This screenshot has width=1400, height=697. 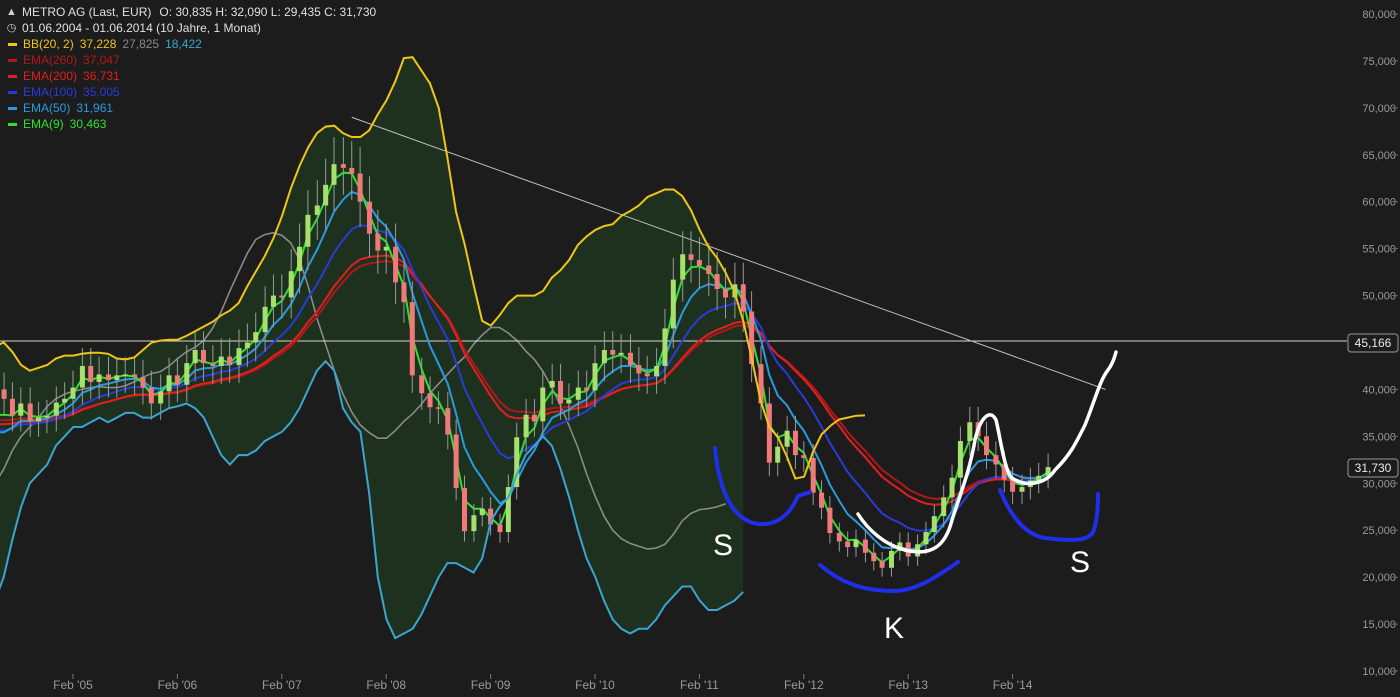 What do you see at coordinates (95, 108) in the screenshot?
I see `legend-value: 31,961` at bounding box center [95, 108].